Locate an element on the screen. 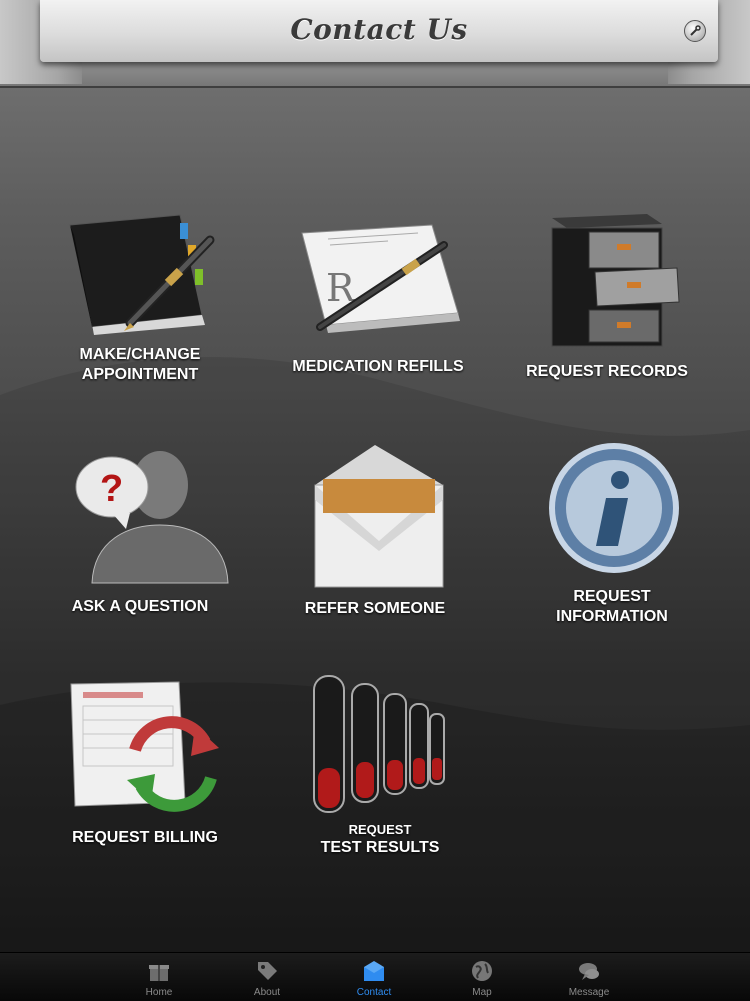 This screenshot has height=1001, width=750. tab-label: Message is located at coordinates (589, 992).